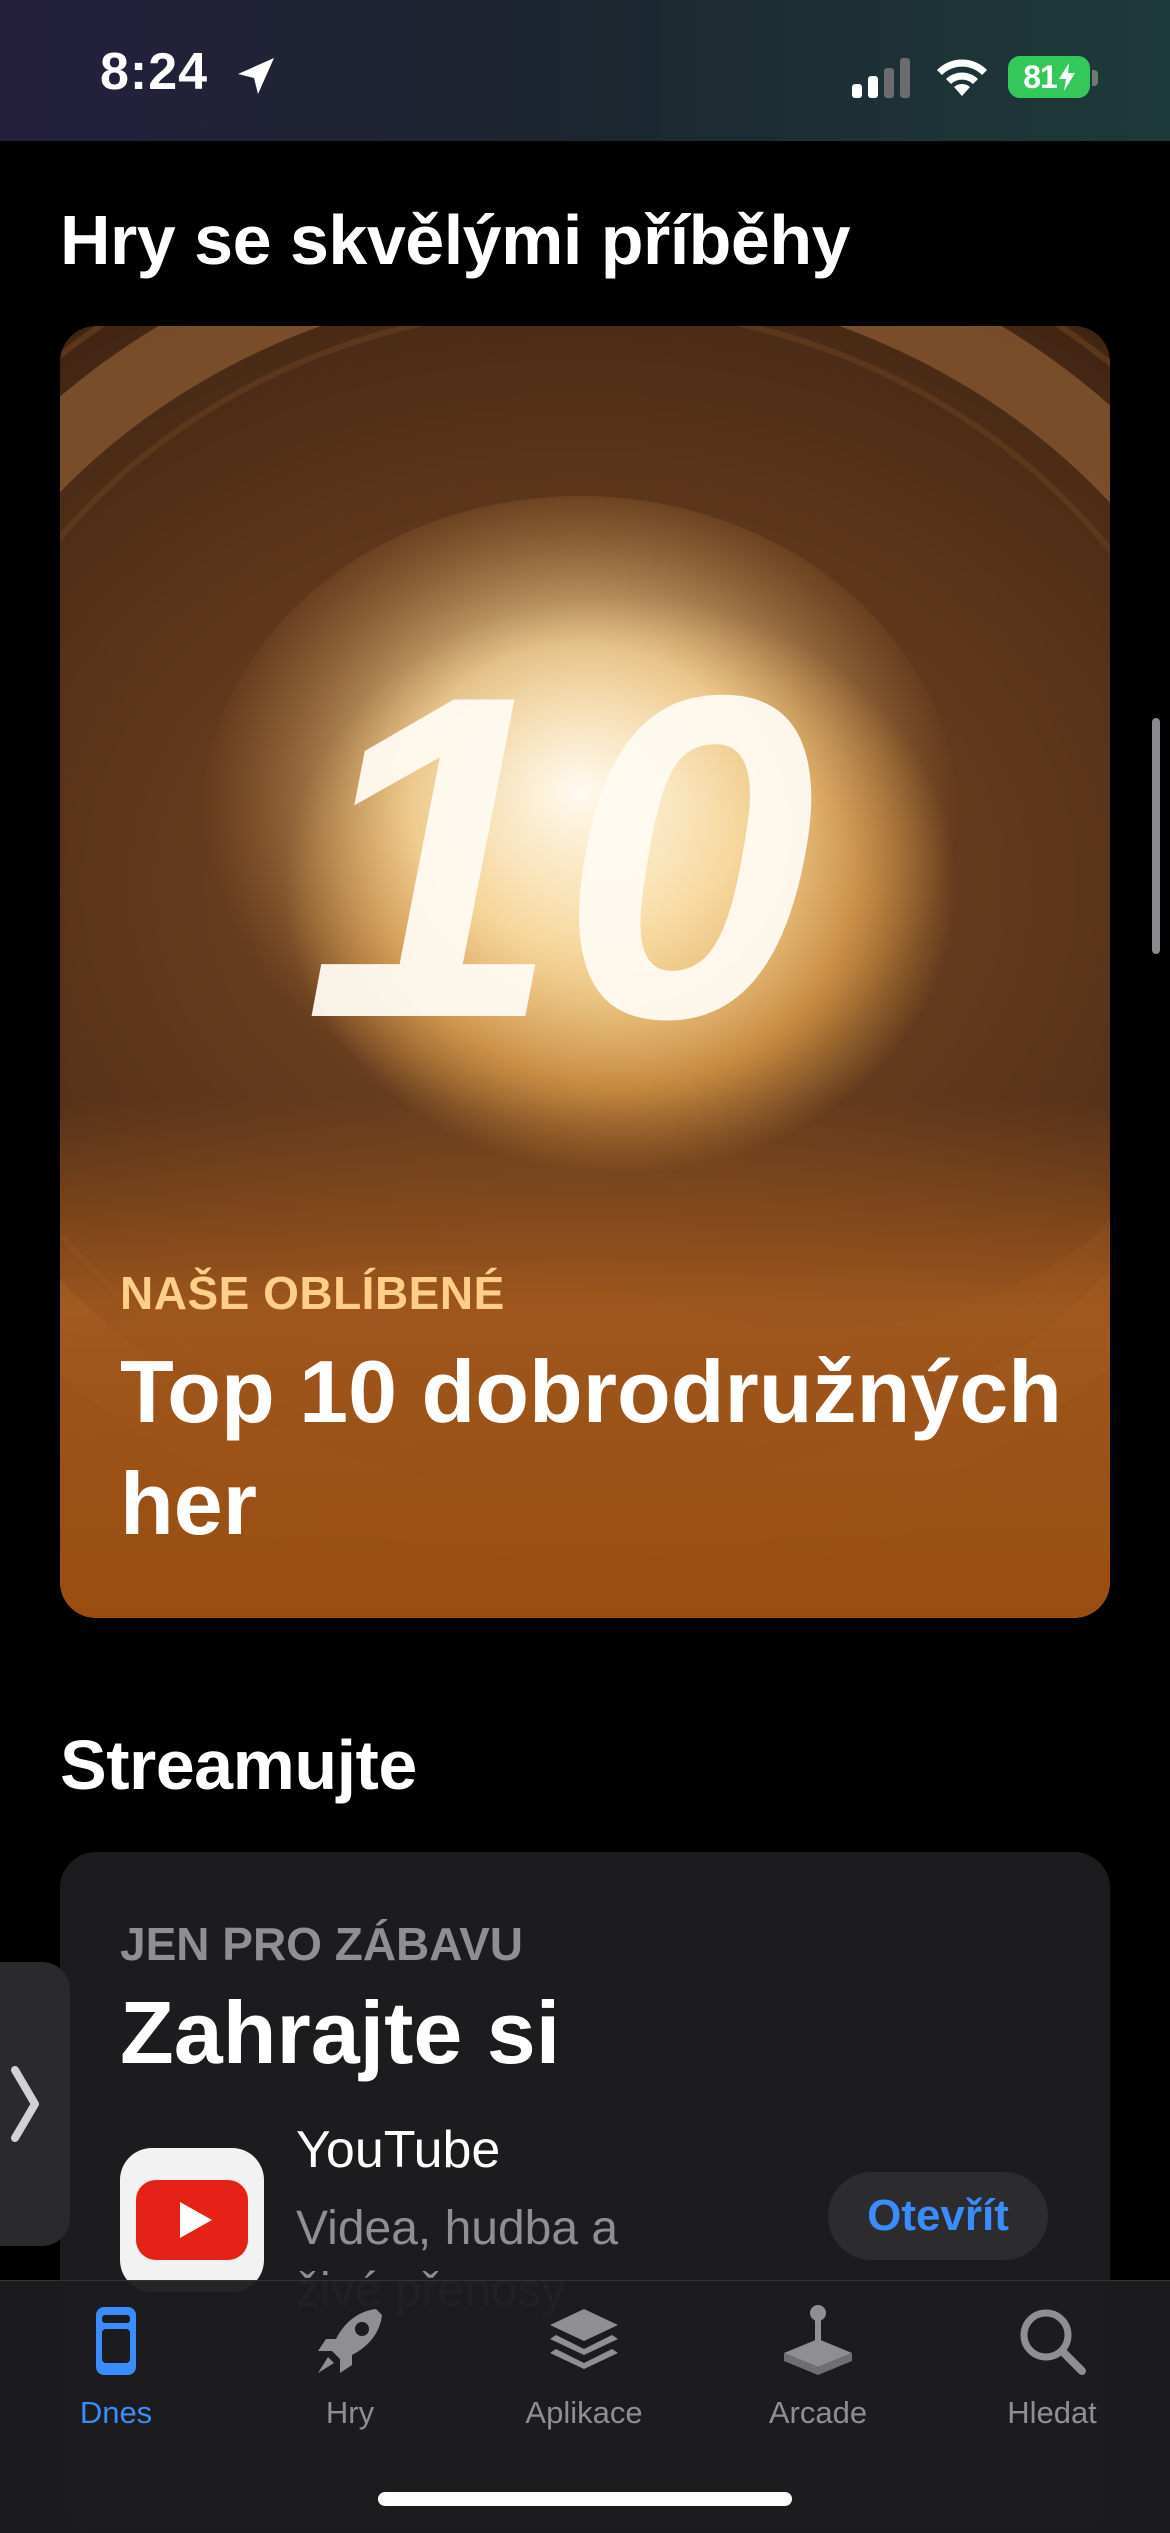  Describe the element at coordinates (116, 2412) in the screenshot. I see `tab-label: Dnes` at that location.